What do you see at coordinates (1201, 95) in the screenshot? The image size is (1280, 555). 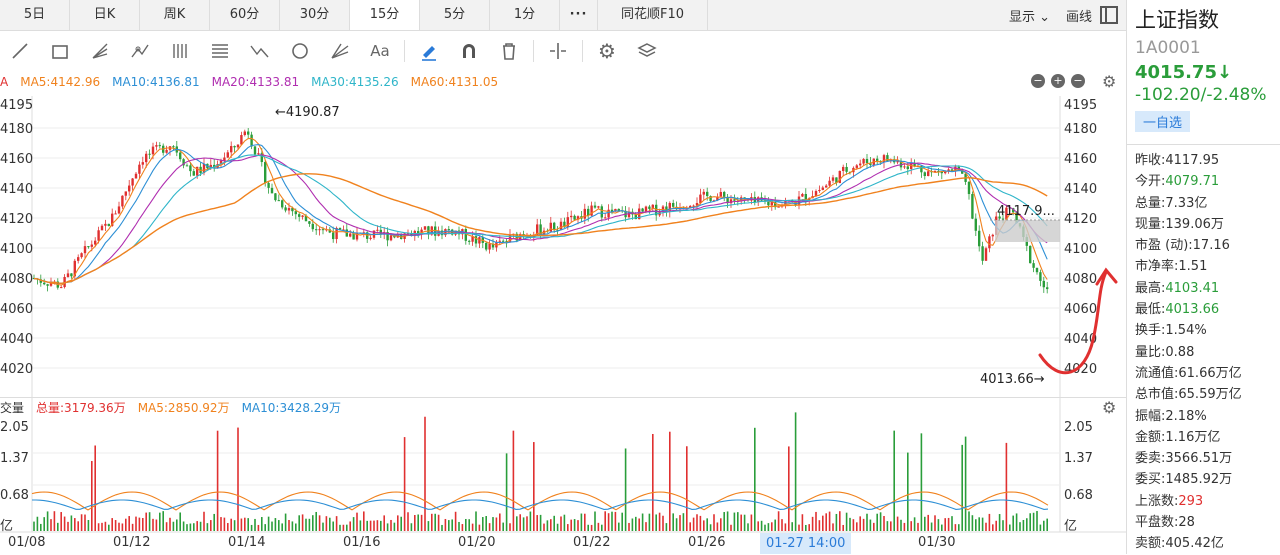 I see `price-change: -102.20/-2.48%` at bounding box center [1201, 95].